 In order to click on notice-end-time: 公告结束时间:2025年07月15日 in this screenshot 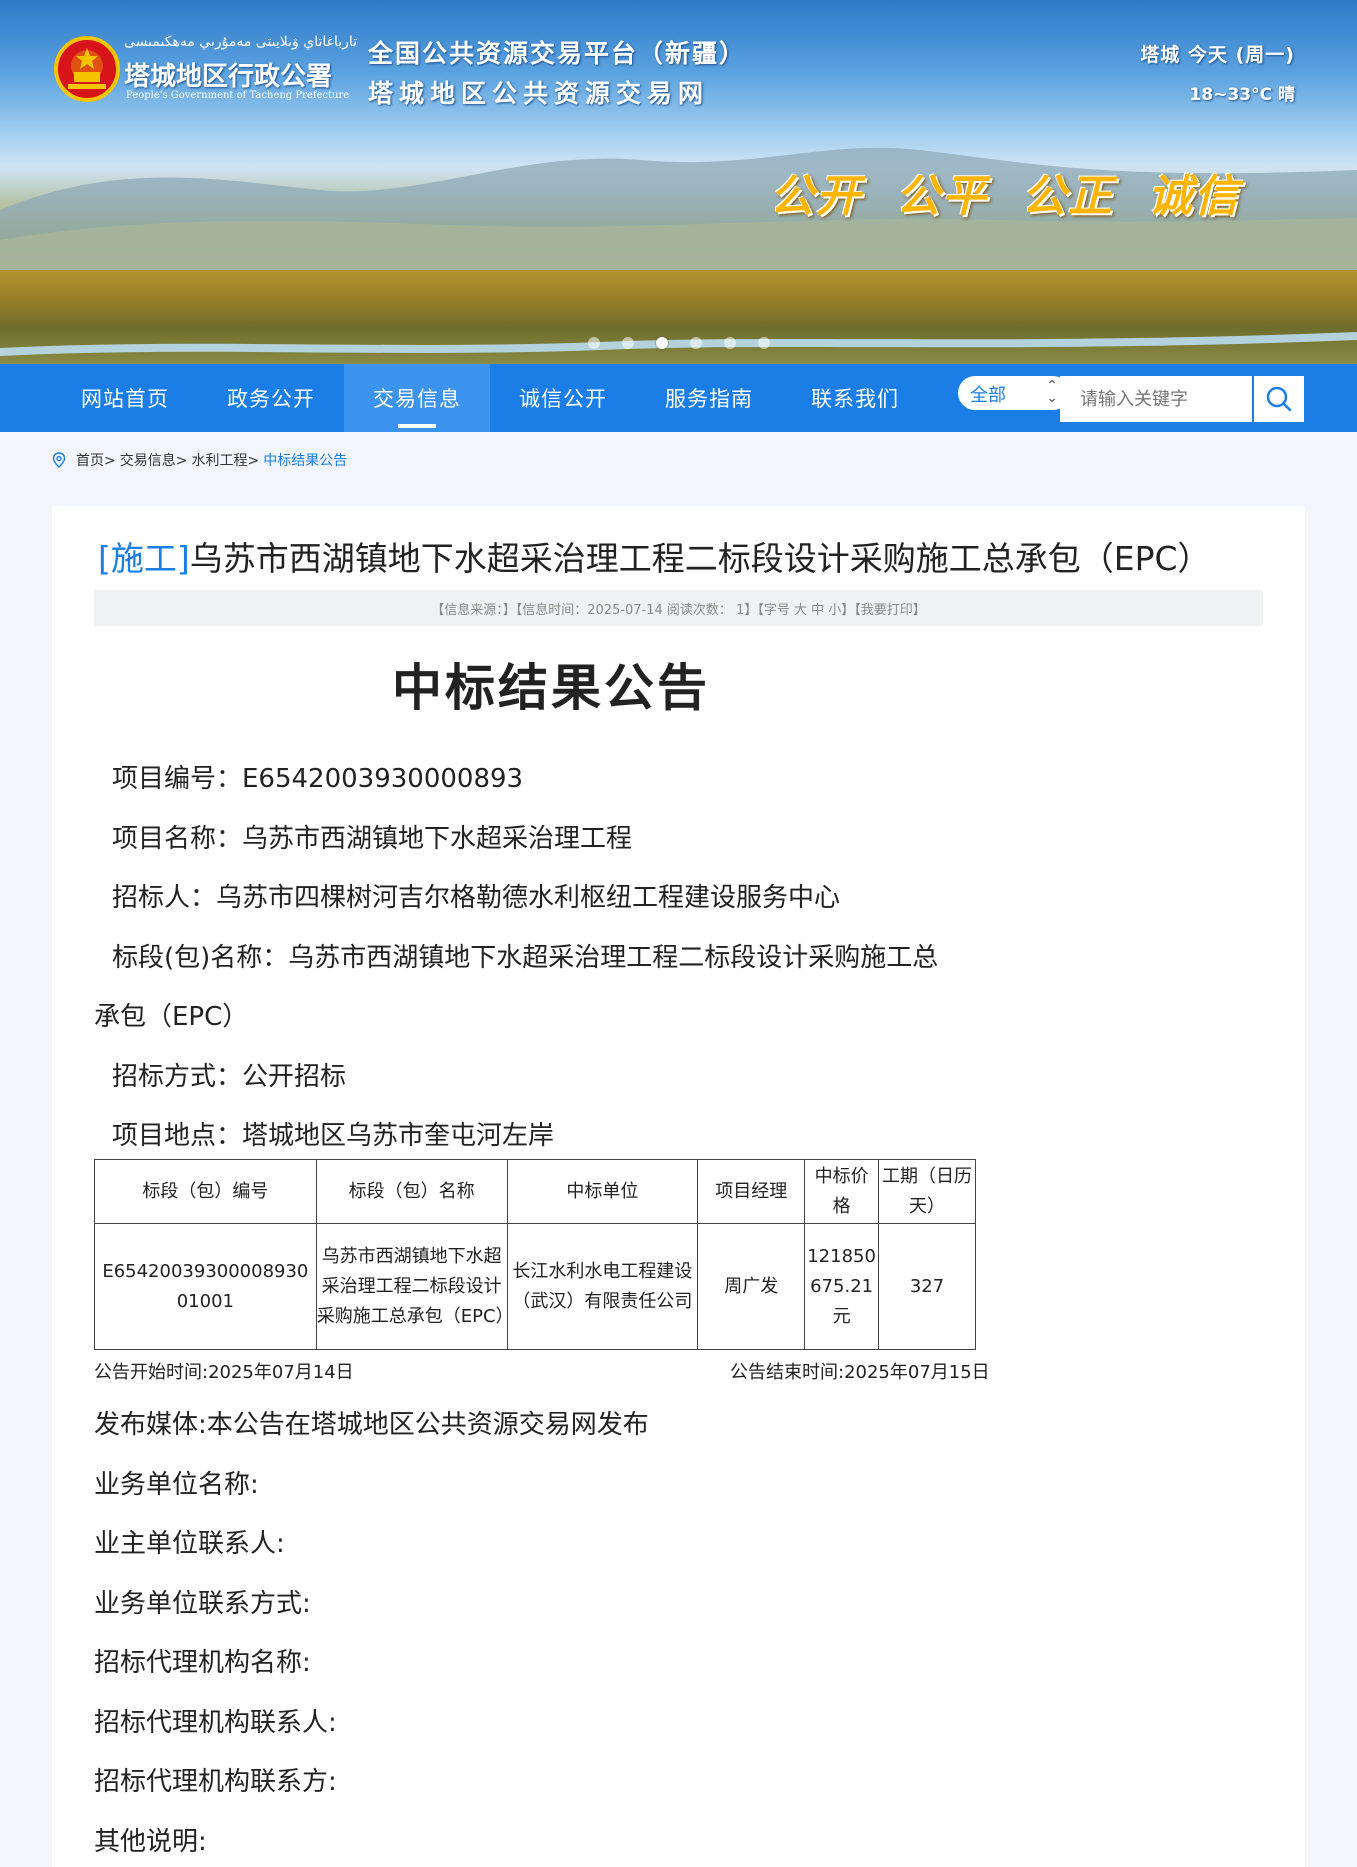, I will do `click(860, 1372)`.